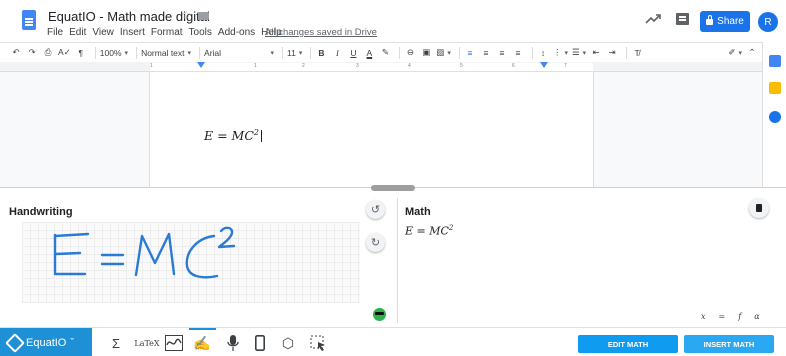  Describe the element at coordinates (393, 188) in the screenshot. I see `resize-handle` at that location.